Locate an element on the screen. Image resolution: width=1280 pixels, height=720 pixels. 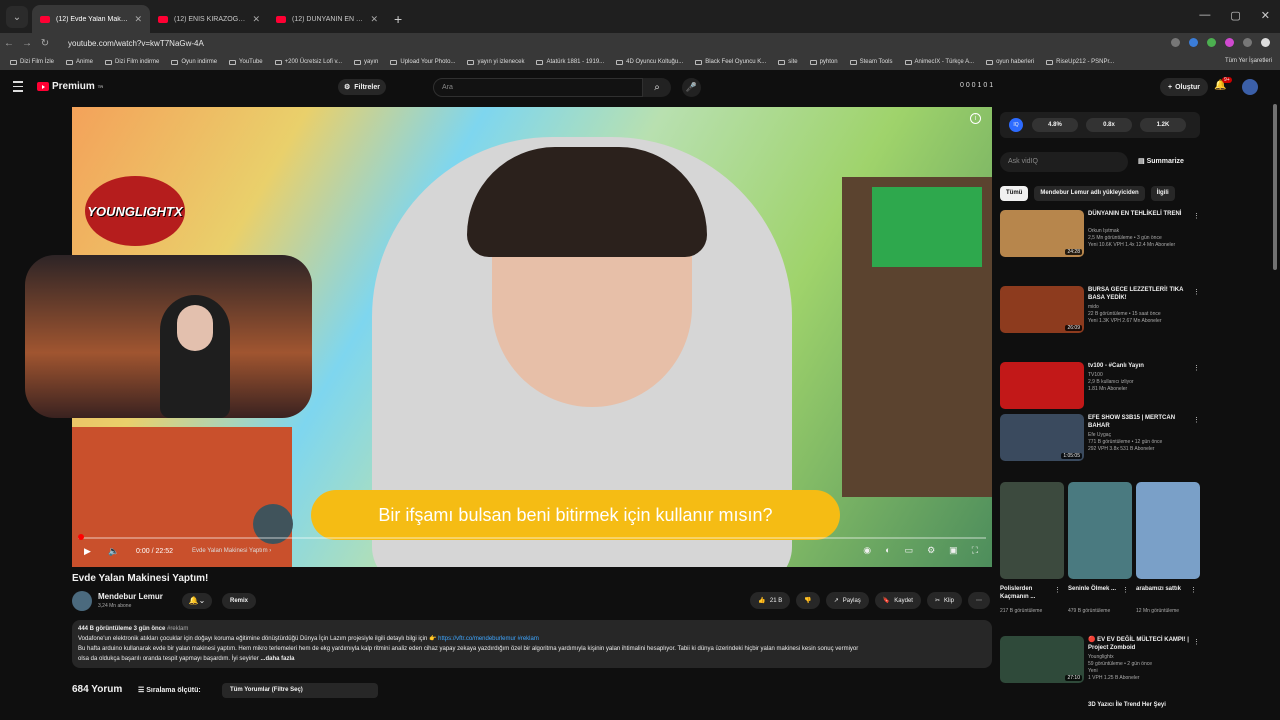
bookmark-item: oyun haberleri is located at coordinates (1010, 62).